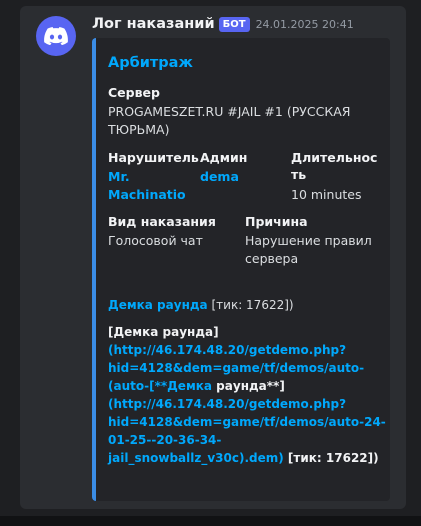  What do you see at coordinates (276, 221) in the screenshot?
I see `field-reason-name: Причина` at bounding box center [276, 221].